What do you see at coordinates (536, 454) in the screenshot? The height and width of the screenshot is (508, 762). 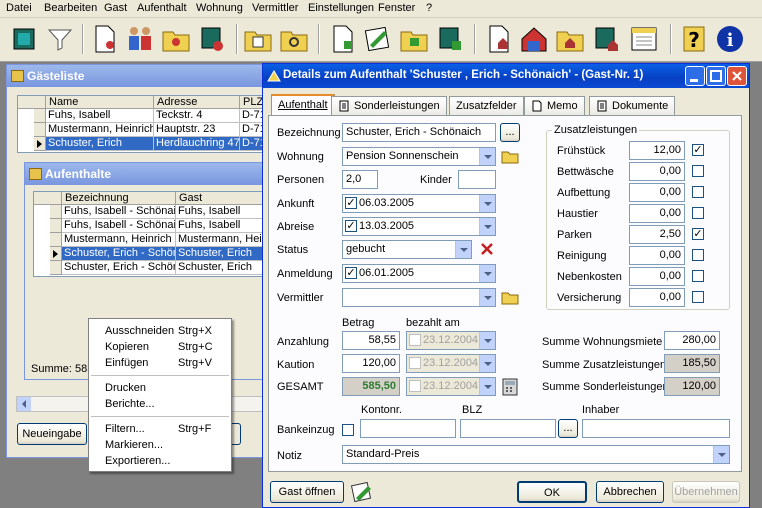 I see `notiz-select: Standard-Preis` at bounding box center [536, 454].